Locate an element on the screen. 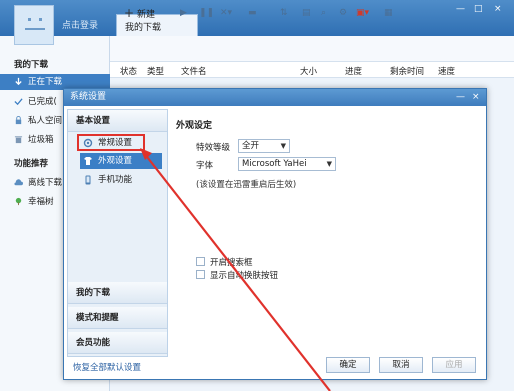  play-icon: ▶ is located at coordinates (183, 13).